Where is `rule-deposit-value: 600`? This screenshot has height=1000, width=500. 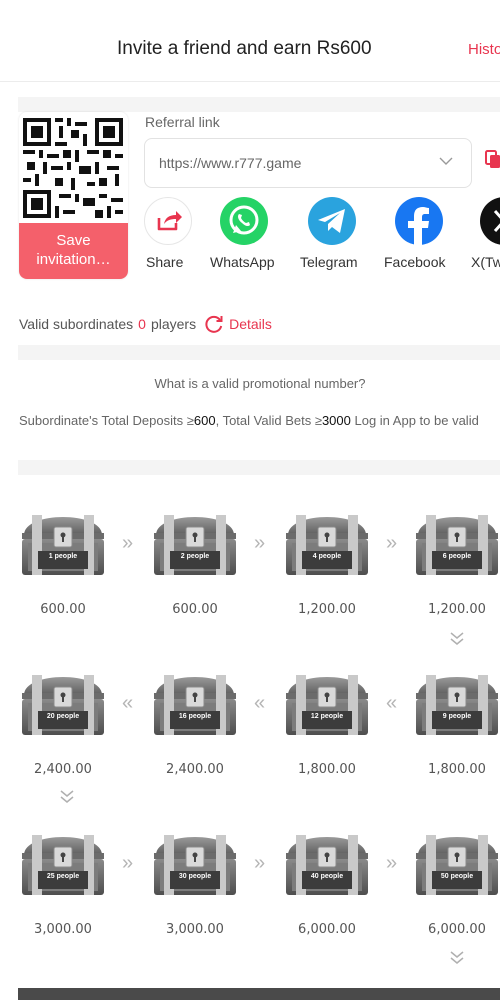
rule-deposit-value: 600 is located at coordinates (204, 420).